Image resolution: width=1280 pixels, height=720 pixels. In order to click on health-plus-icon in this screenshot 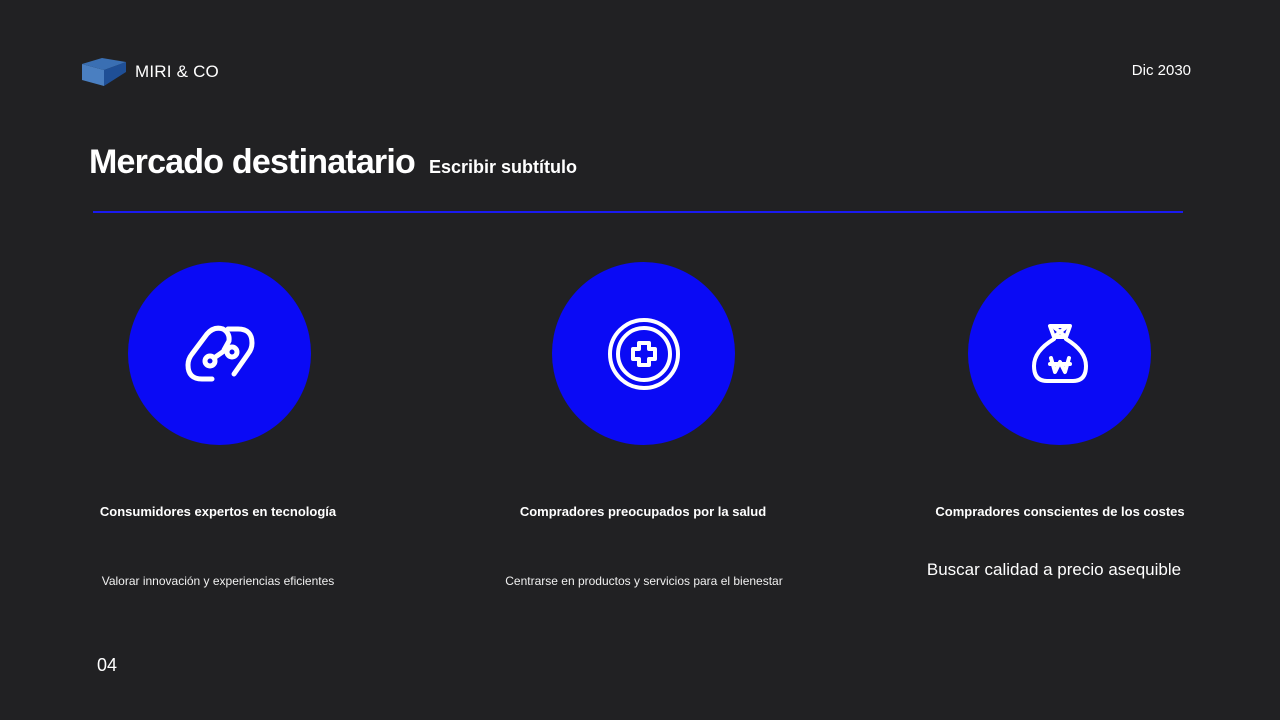, I will do `click(643, 353)`.